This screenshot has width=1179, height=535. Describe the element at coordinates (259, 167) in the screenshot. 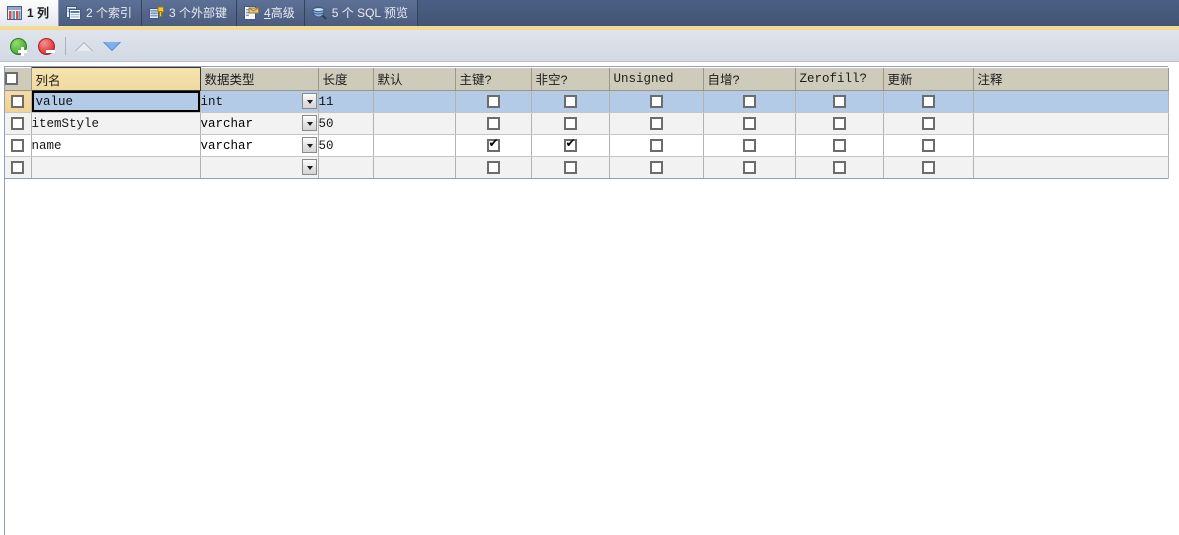

I see `cell-data-type` at that location.